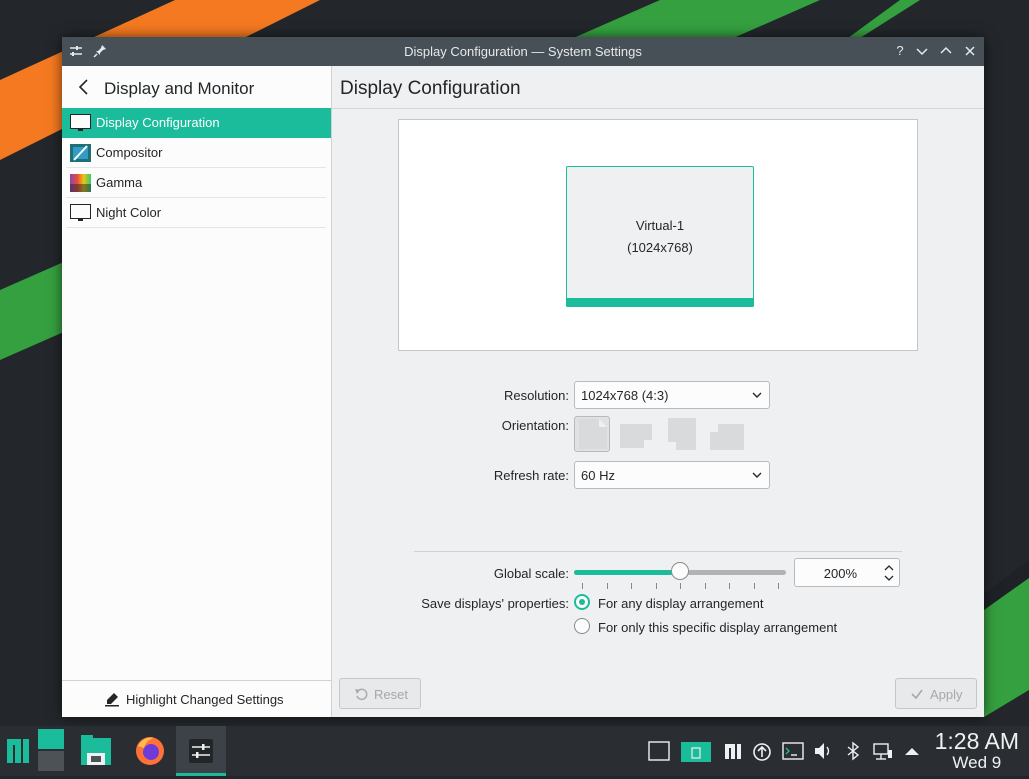 The height and width of the screenshot is (779, 1029). What do you see at coordinates (179, 88) in the screenshot?
I see `sidebar-header-label: Display and Monitor` at bounding box center [179, 88].